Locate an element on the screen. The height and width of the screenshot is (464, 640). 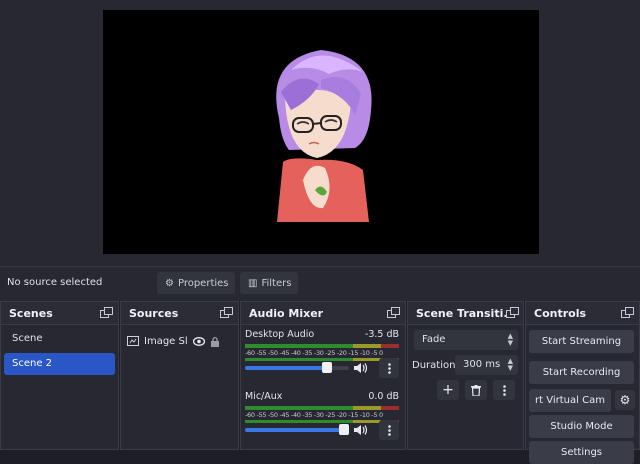
audio-mixer-title: Audio Mixer is located at coordinates (286, 313).